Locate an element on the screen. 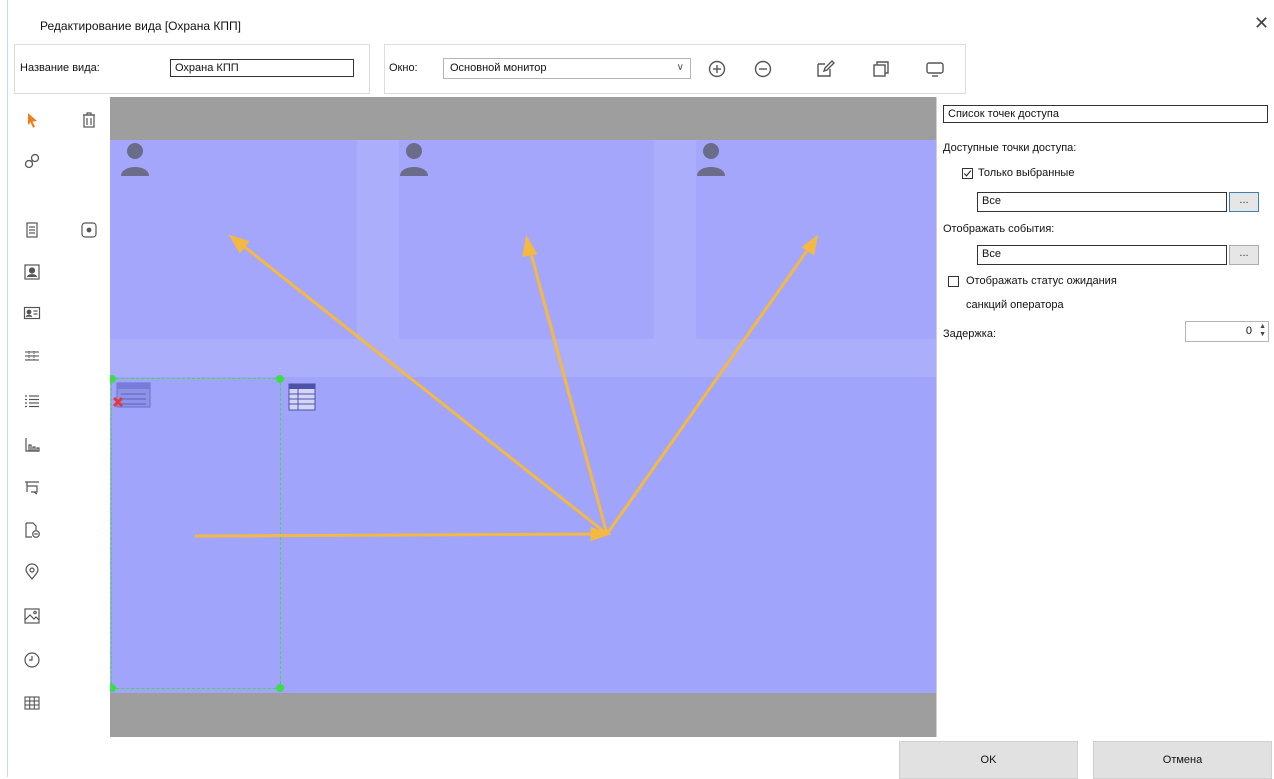  view-name-input: Охрана КПП is located at coordinates (262, 68).